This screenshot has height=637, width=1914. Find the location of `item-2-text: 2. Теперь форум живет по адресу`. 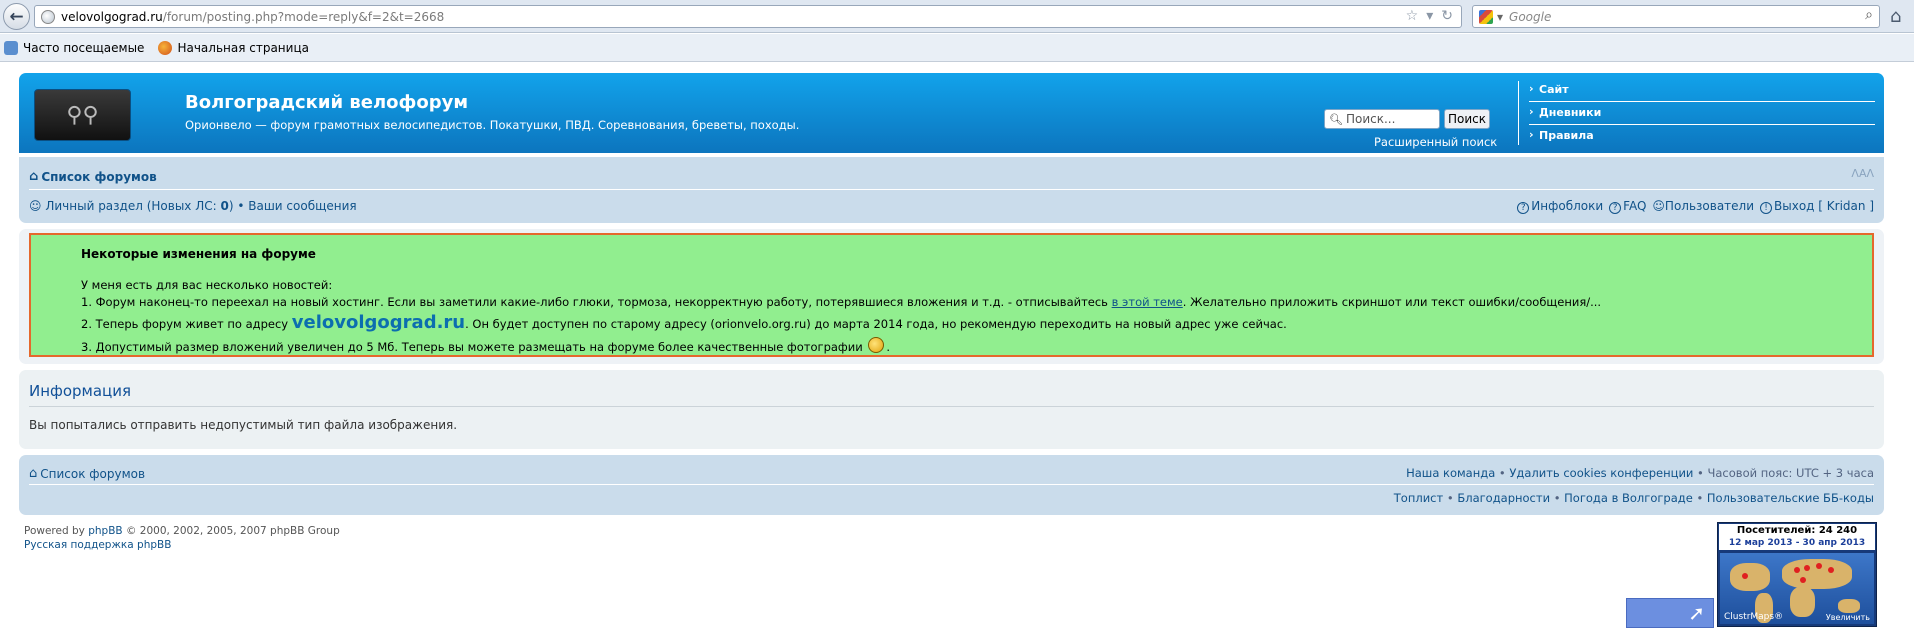

item-2-text: 2. Теперь форум живет по адресу is located at coordinates (186, 324).